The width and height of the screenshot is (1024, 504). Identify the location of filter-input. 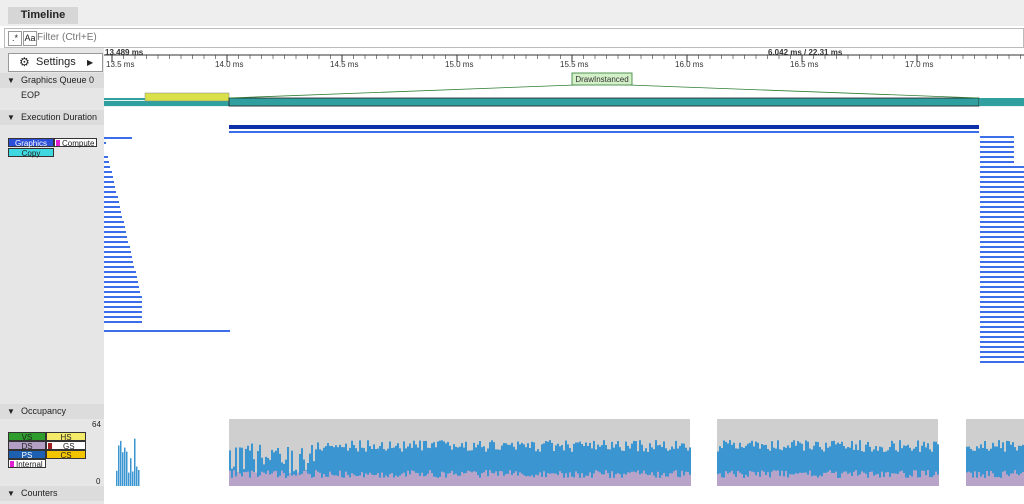
(487, 37).